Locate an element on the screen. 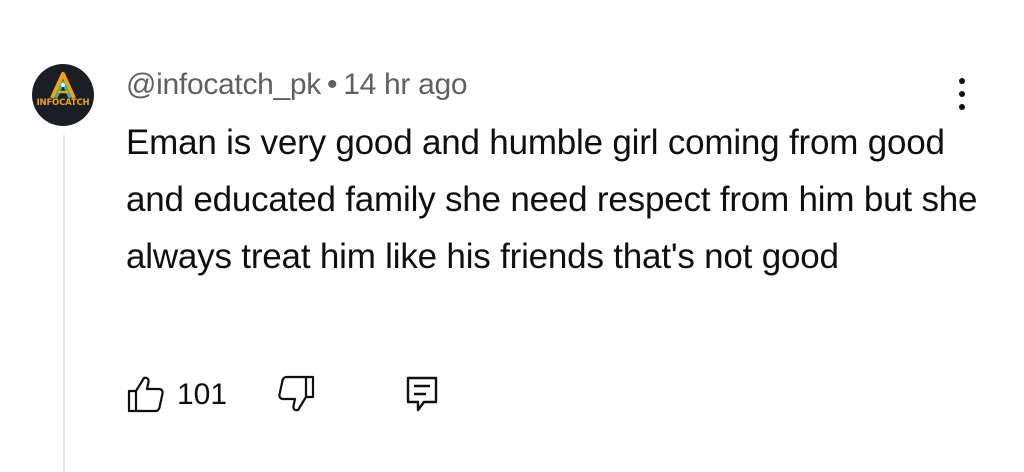 The height and width of the screenshot is (472, 1024). thumbs-up-icon is located at coordinates (145, 394).